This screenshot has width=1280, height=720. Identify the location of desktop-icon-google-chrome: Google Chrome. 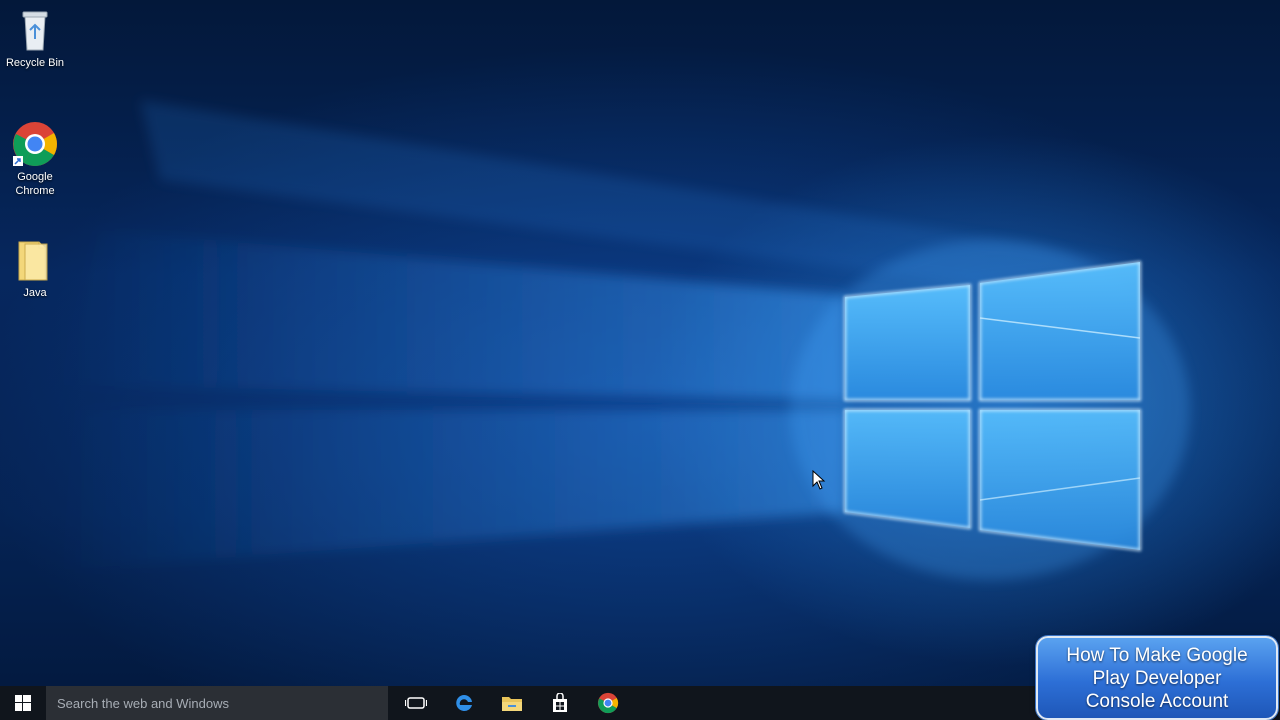
(35, 159).